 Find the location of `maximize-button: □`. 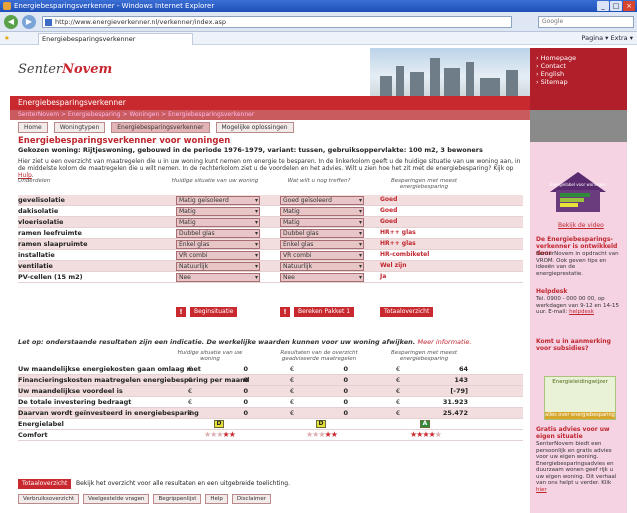

maximize-button: □ is located at coordinates (616, 6).